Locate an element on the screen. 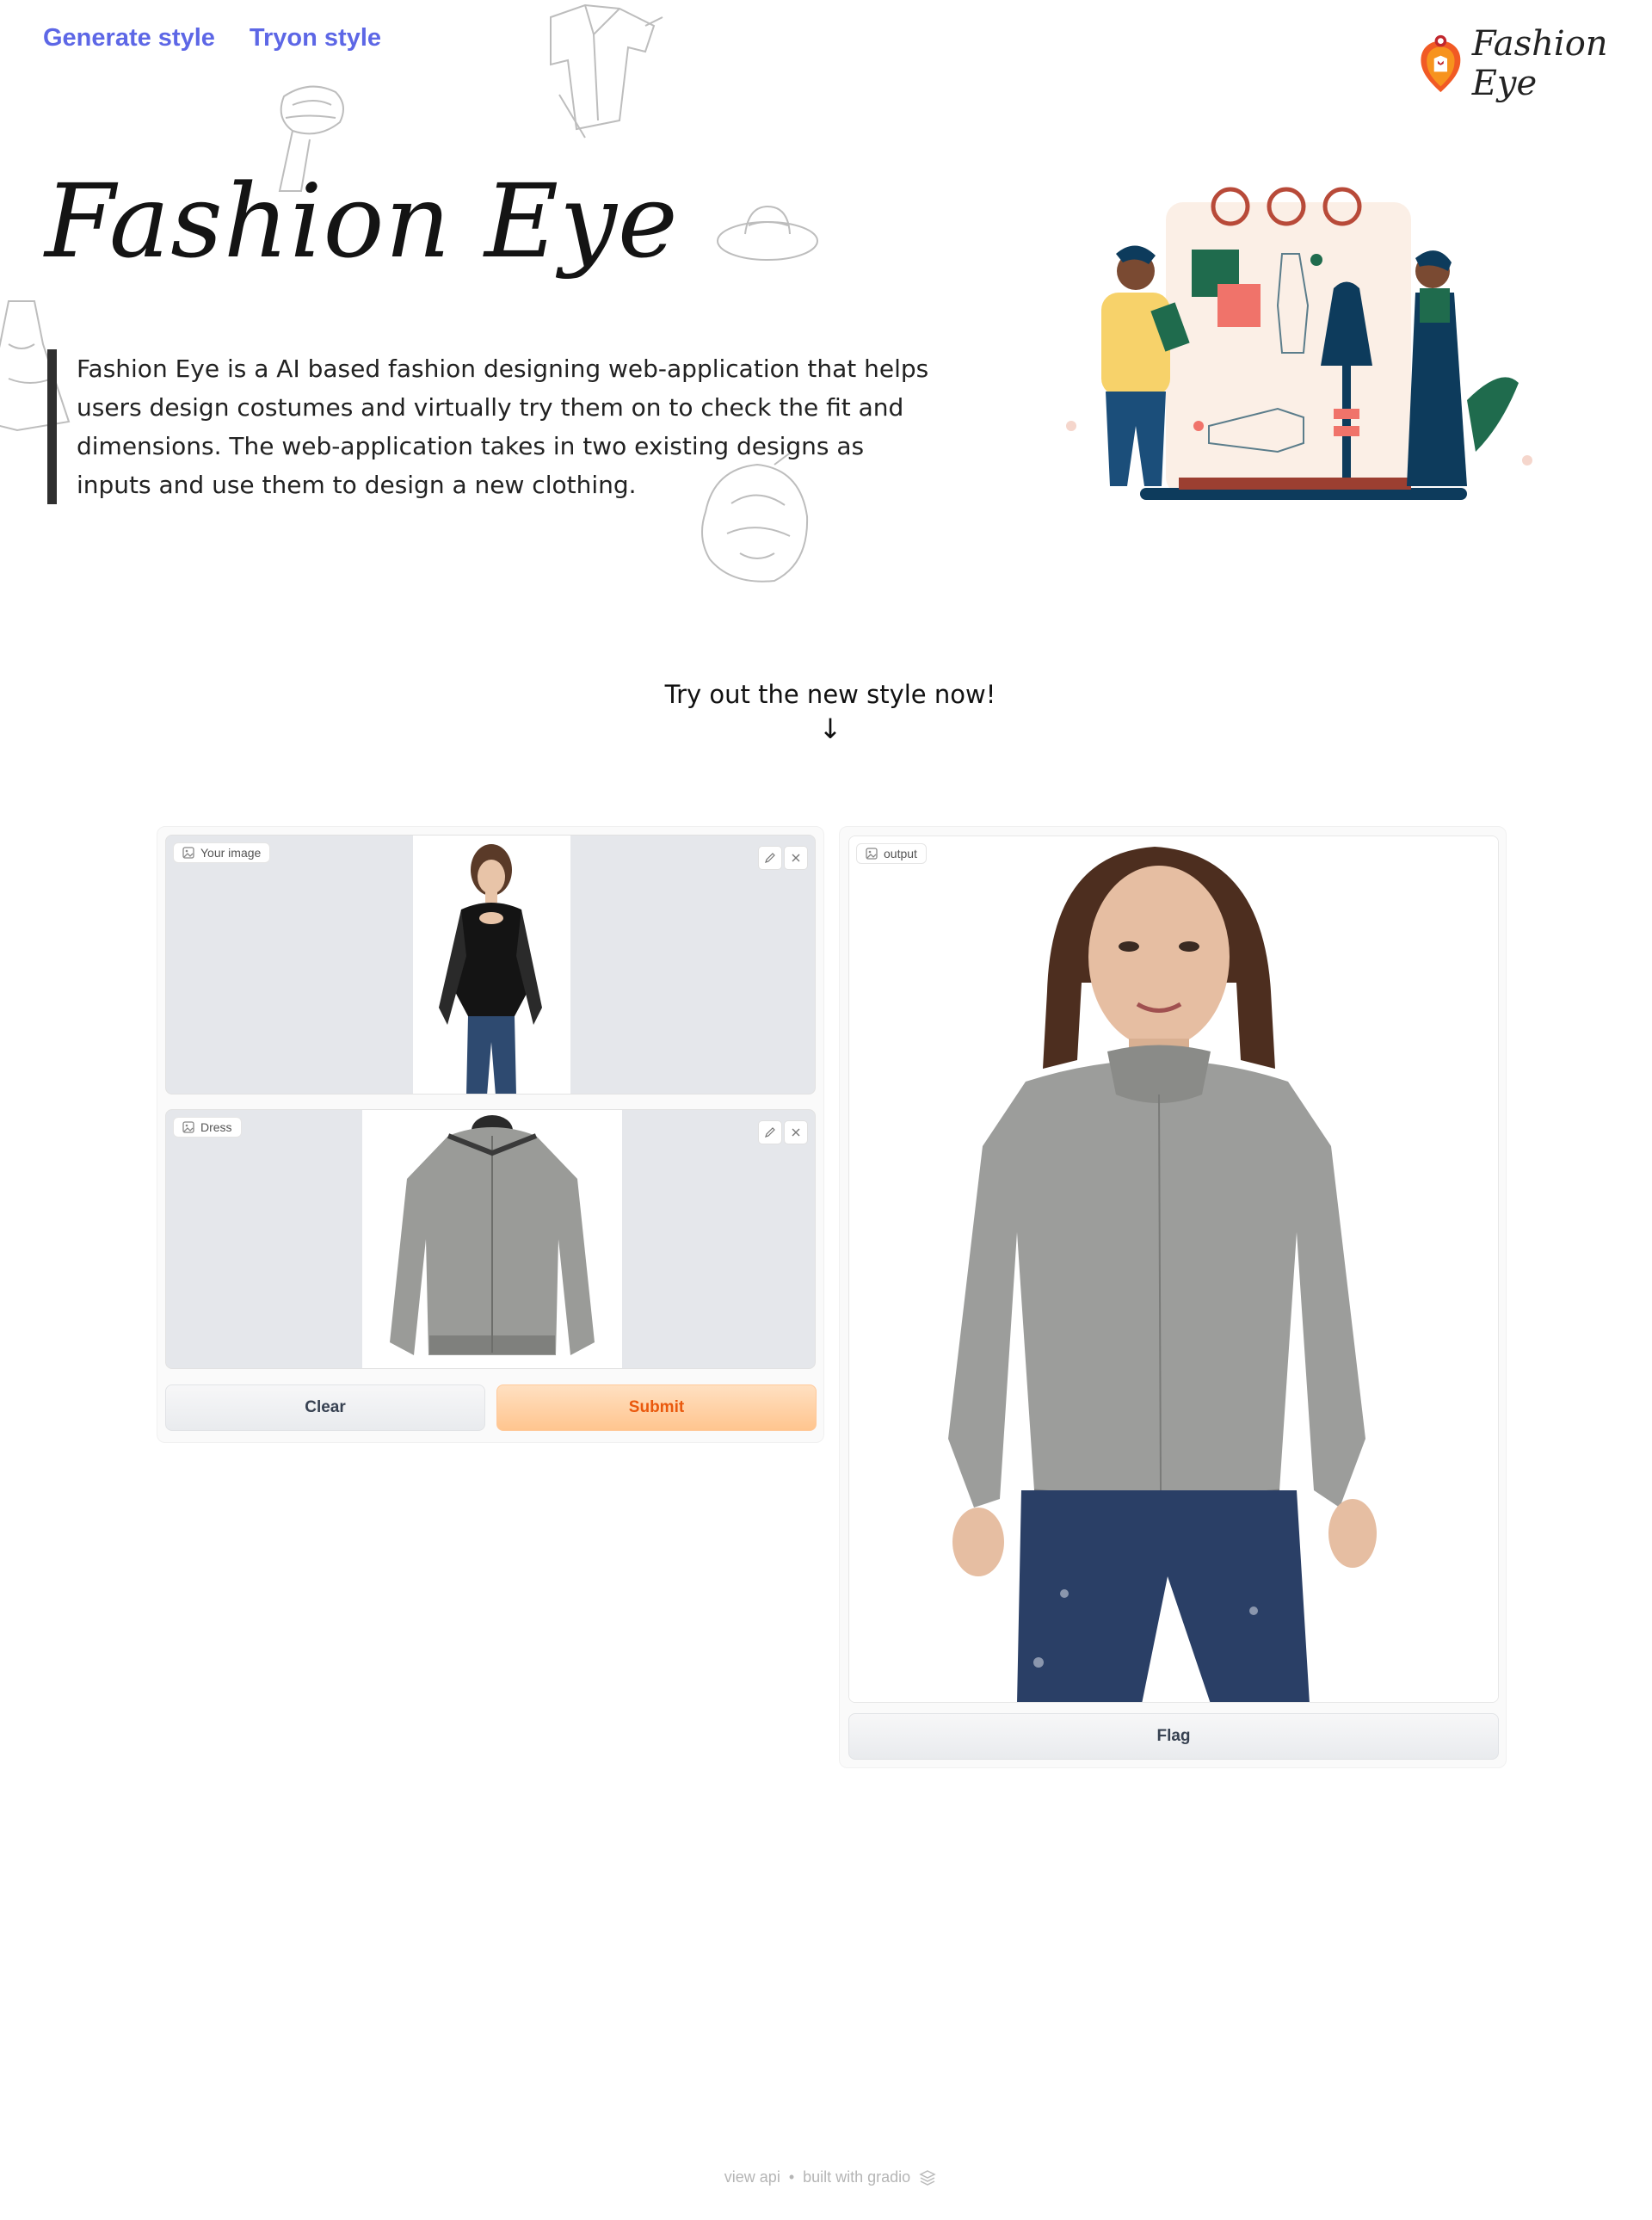 Image resolution: width=1652 pixels, height=2220 pixels. your-image-photo is located at coordinates (491, 965).